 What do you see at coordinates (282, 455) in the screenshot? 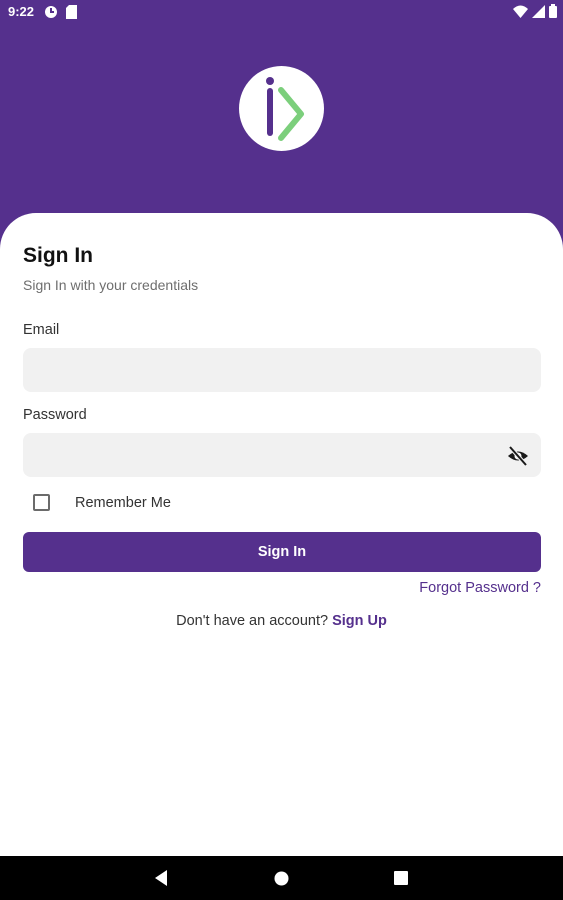
I see `password-field` at bounding box center [282, 455].